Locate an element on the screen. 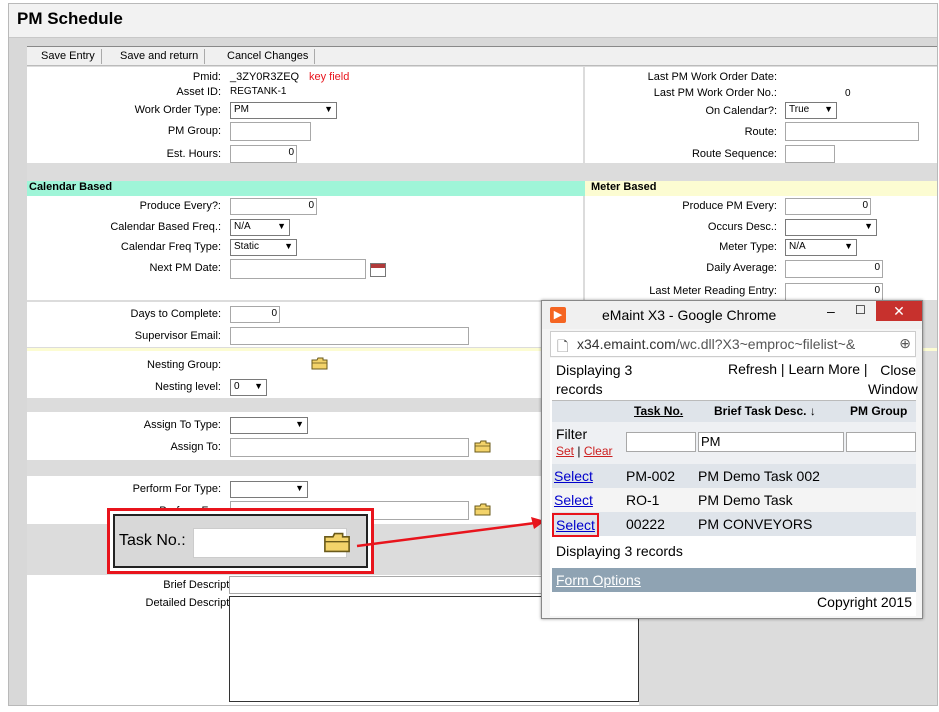 This screenshot has height=712, width=939. produce-every-input: 0 is located at coordinates (273, 206).